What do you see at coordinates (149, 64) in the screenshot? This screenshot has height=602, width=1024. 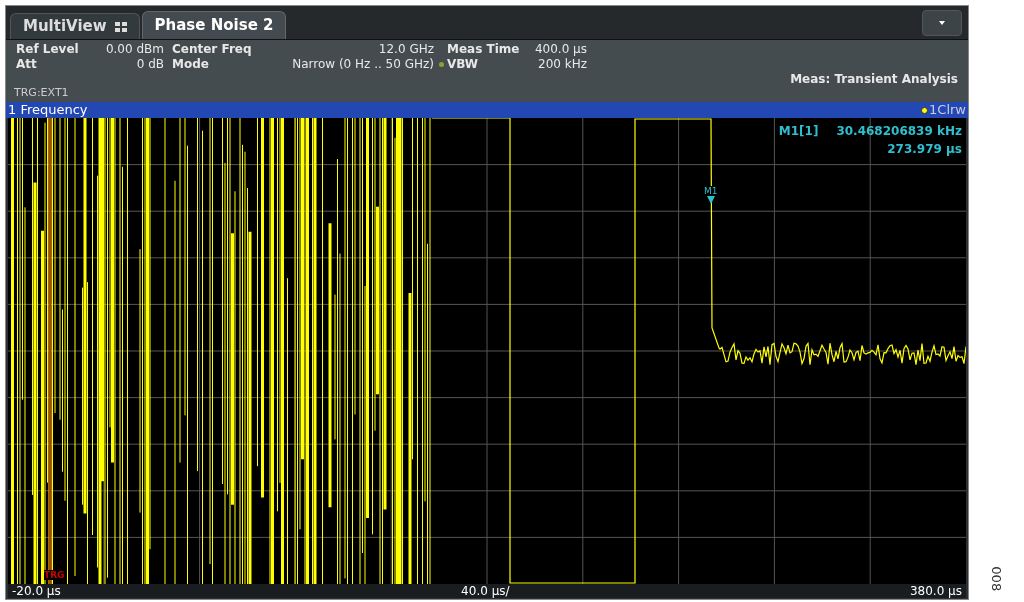 I see `setting-value: 0 dB` at bounding box center [149, 64].